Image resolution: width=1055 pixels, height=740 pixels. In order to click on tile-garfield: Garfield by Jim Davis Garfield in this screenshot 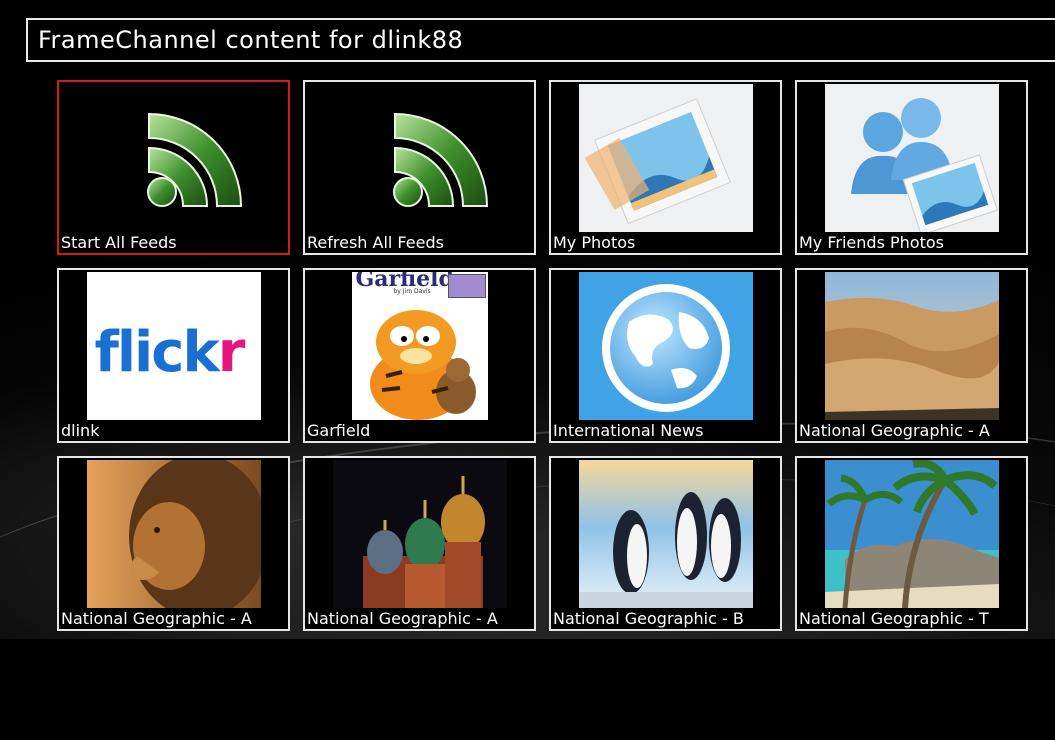, I will do `click(419, 355)`.